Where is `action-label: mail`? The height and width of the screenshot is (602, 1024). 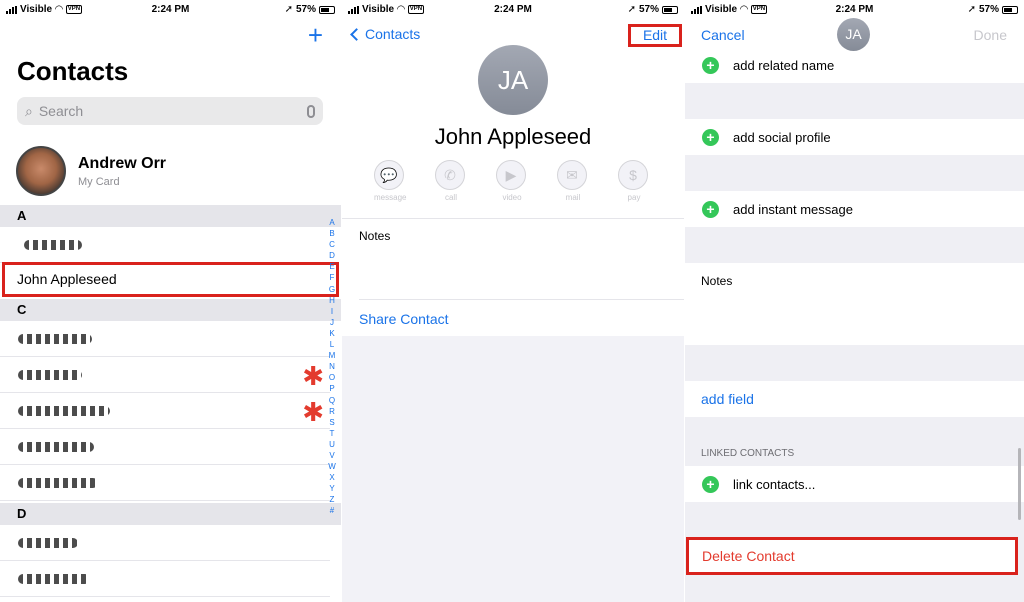 action-label: mail is located at coordinates (573, 197).